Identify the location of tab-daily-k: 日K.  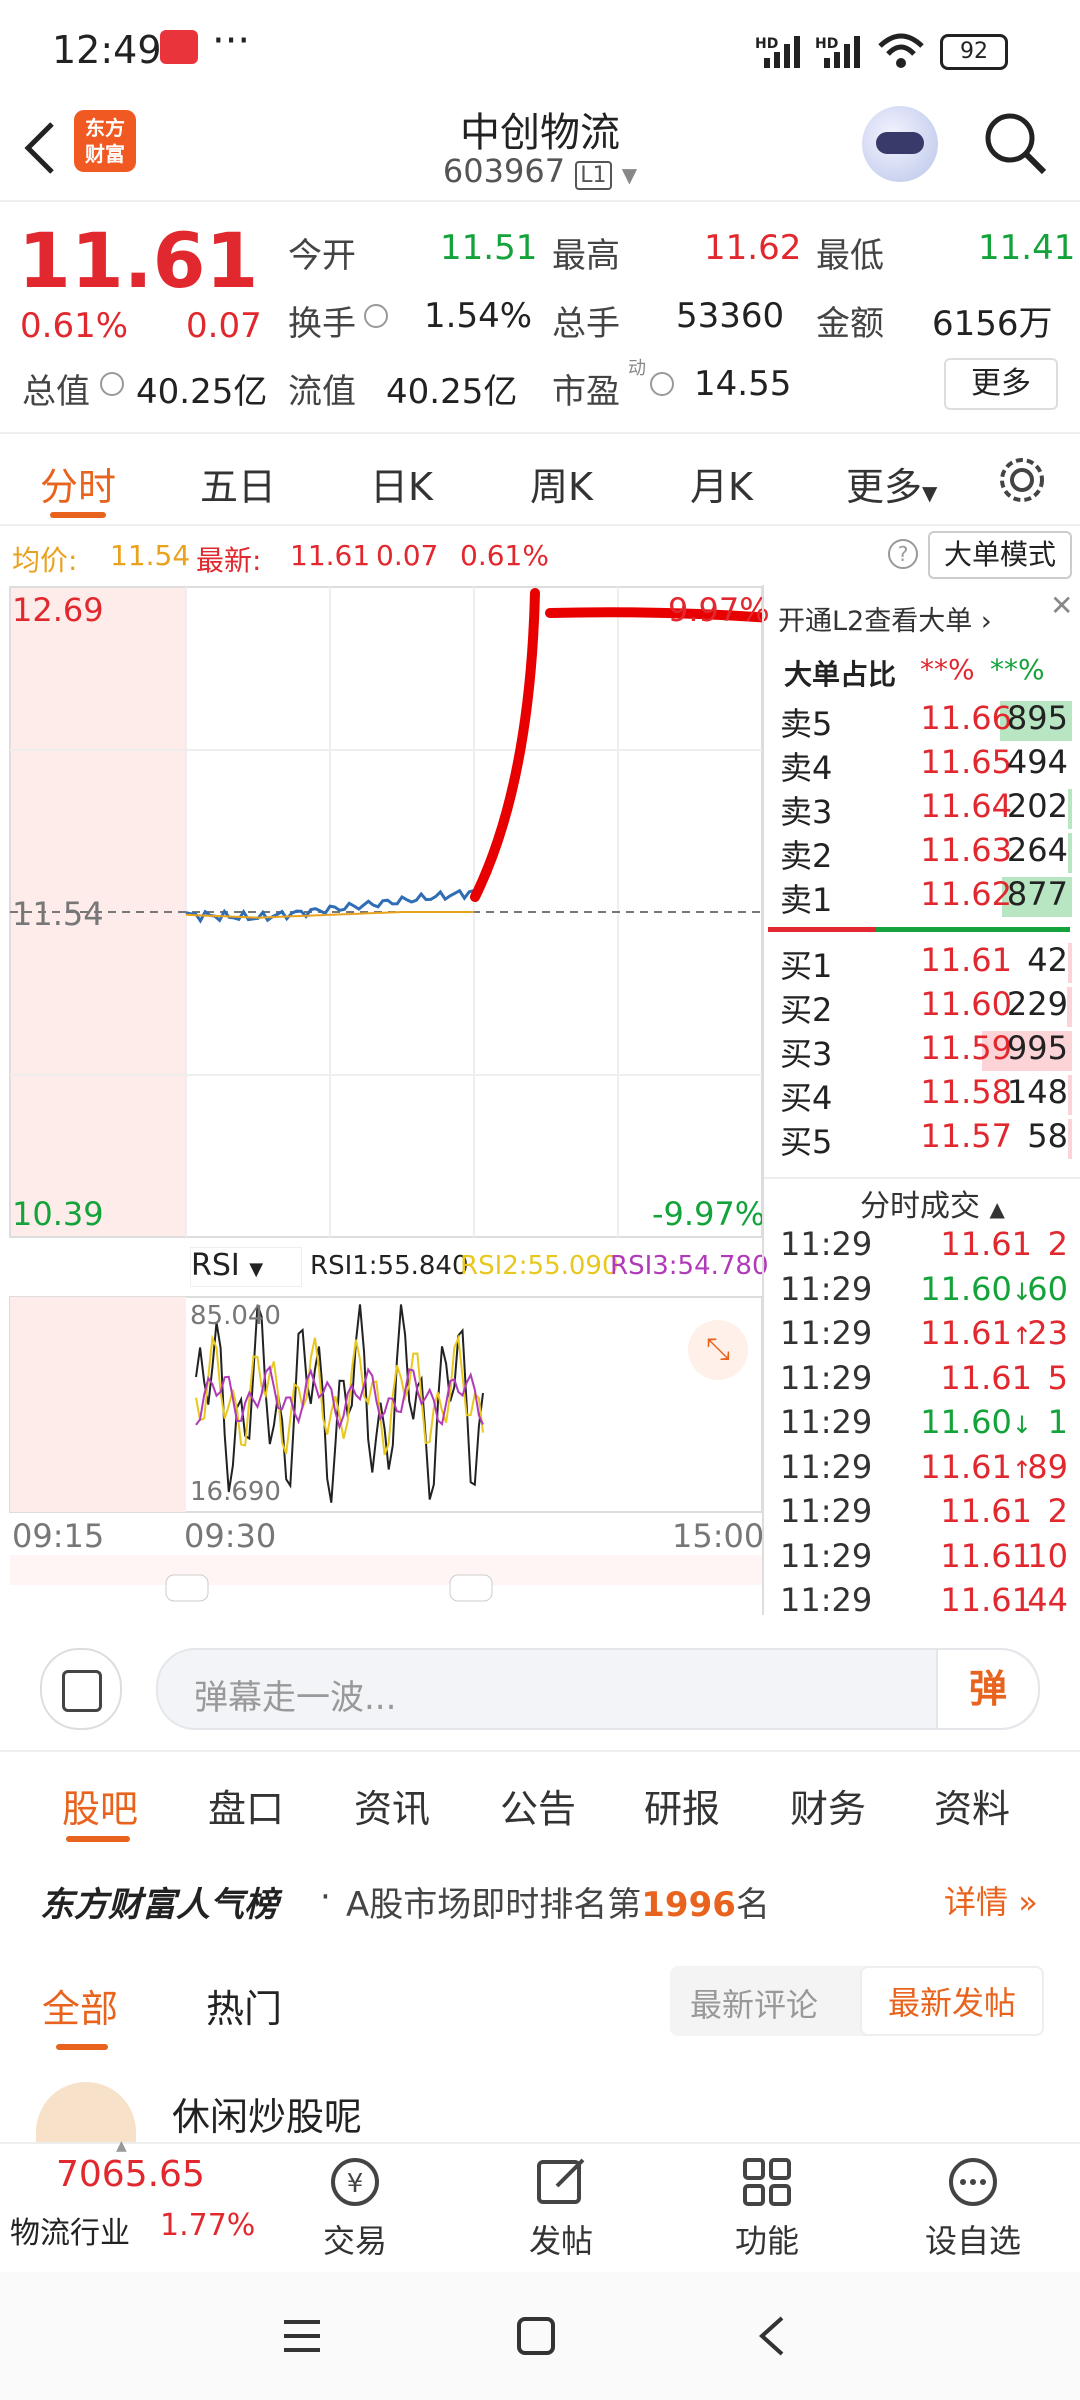
(401, 483).